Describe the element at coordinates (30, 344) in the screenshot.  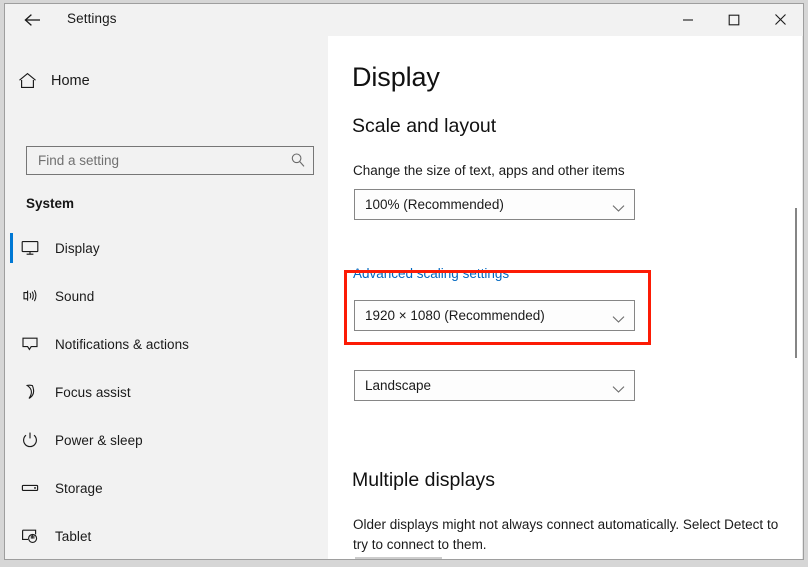
I see `notification-balloon-icon` at that location.